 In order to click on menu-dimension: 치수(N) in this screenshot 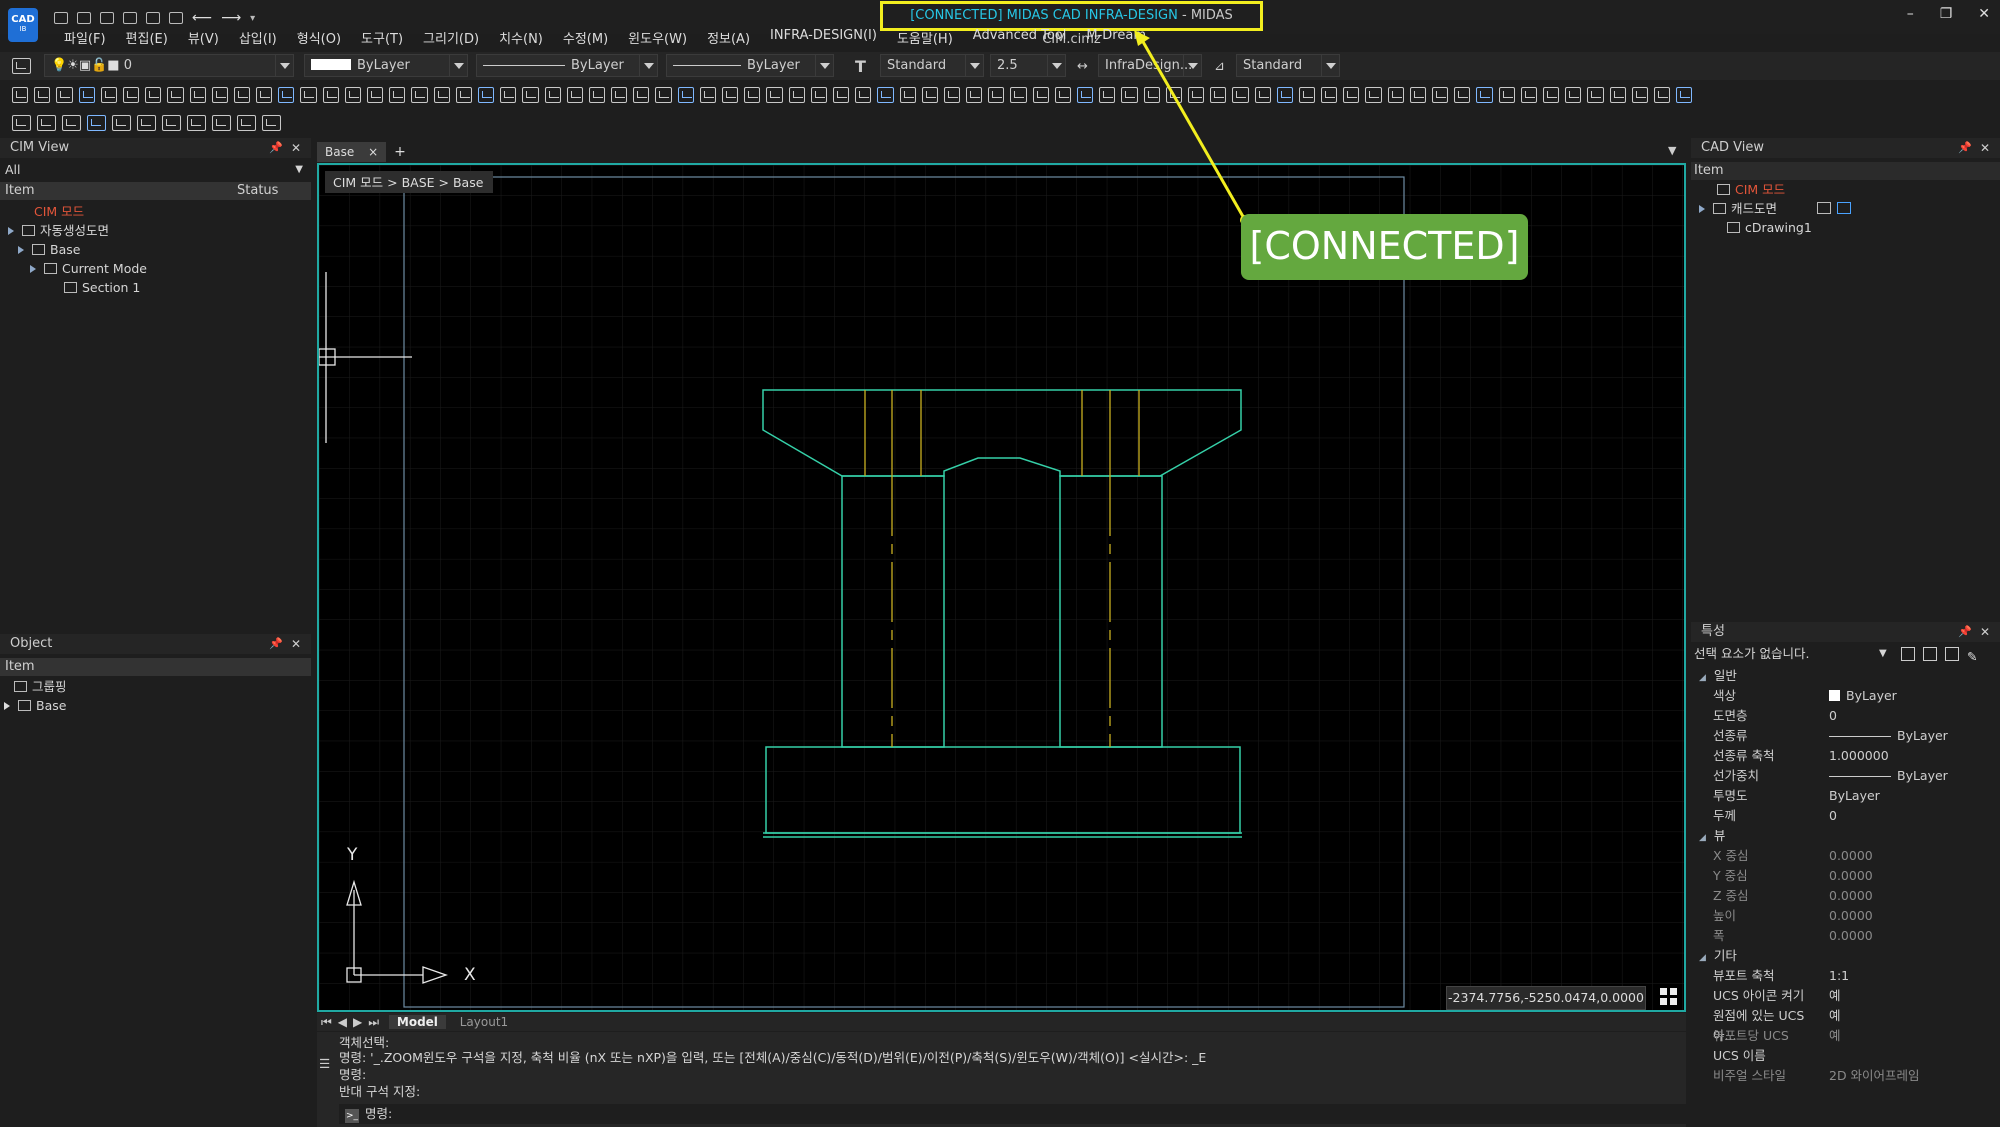, I will do `click(521, 39)`.